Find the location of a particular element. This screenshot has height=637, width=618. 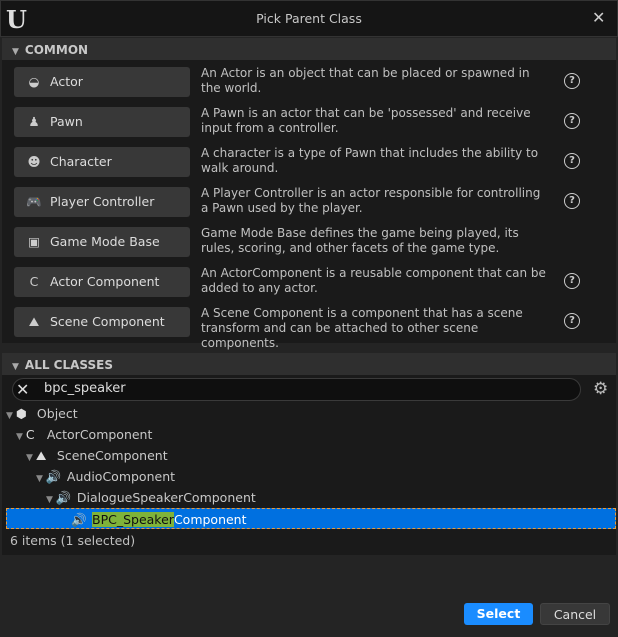

tree-row-label: ActorComponent is located at coordinates (99, 434).